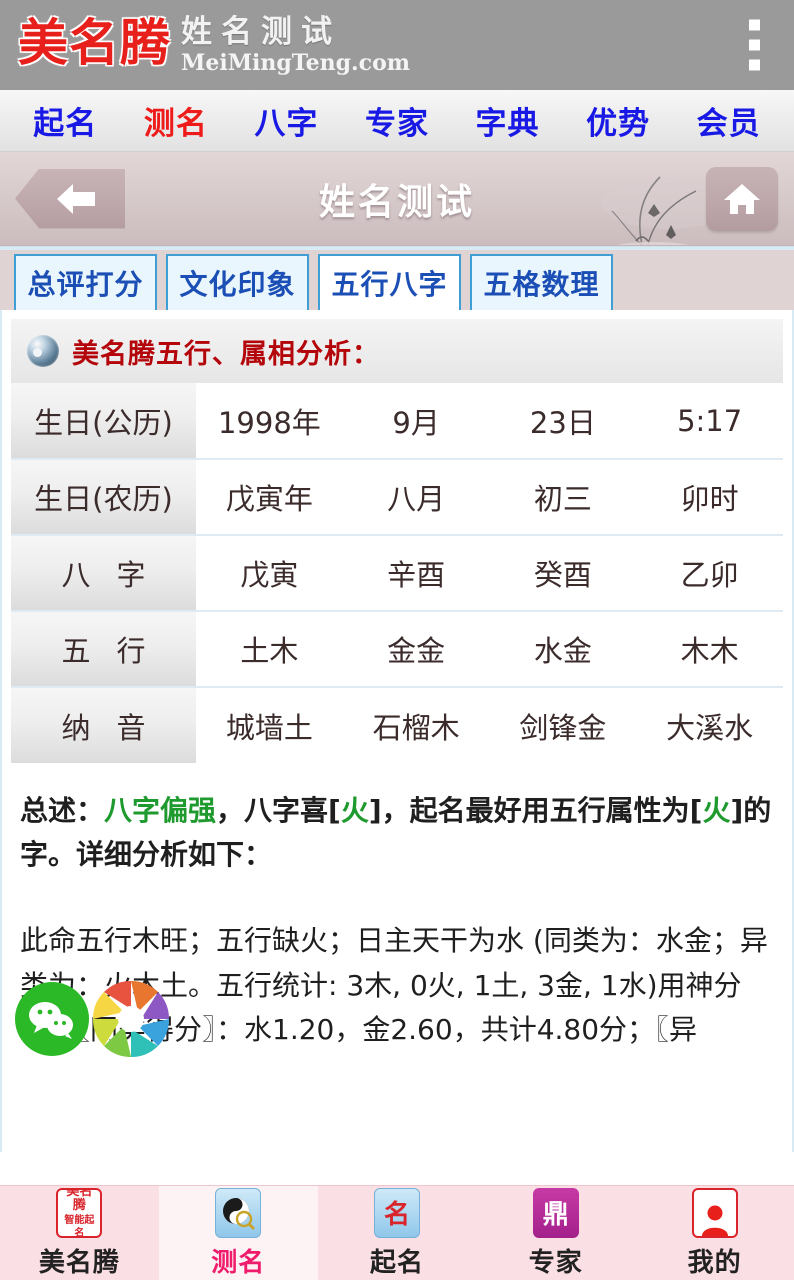 Image resolution: width=794 pixels, height=1280 pixels. I want to click on bottom-tab-bar: 美名腾 智能起名 美名腾 测名 名 起名 鼎 专家 我的, so click(397, 1232).